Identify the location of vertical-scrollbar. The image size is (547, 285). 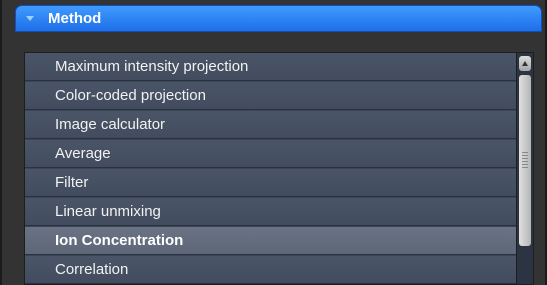
(524, 168).